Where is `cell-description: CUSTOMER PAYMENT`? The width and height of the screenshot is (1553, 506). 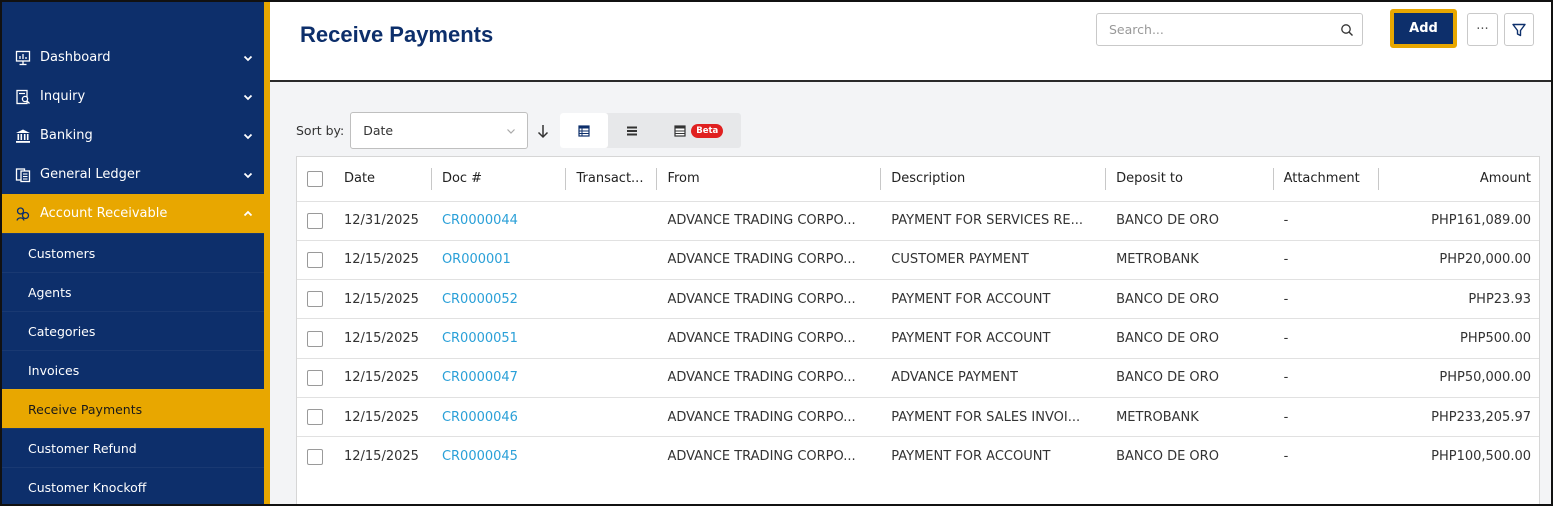
cell-description: CUSTOMER PAYMENT is located at coordinates (994, 259).